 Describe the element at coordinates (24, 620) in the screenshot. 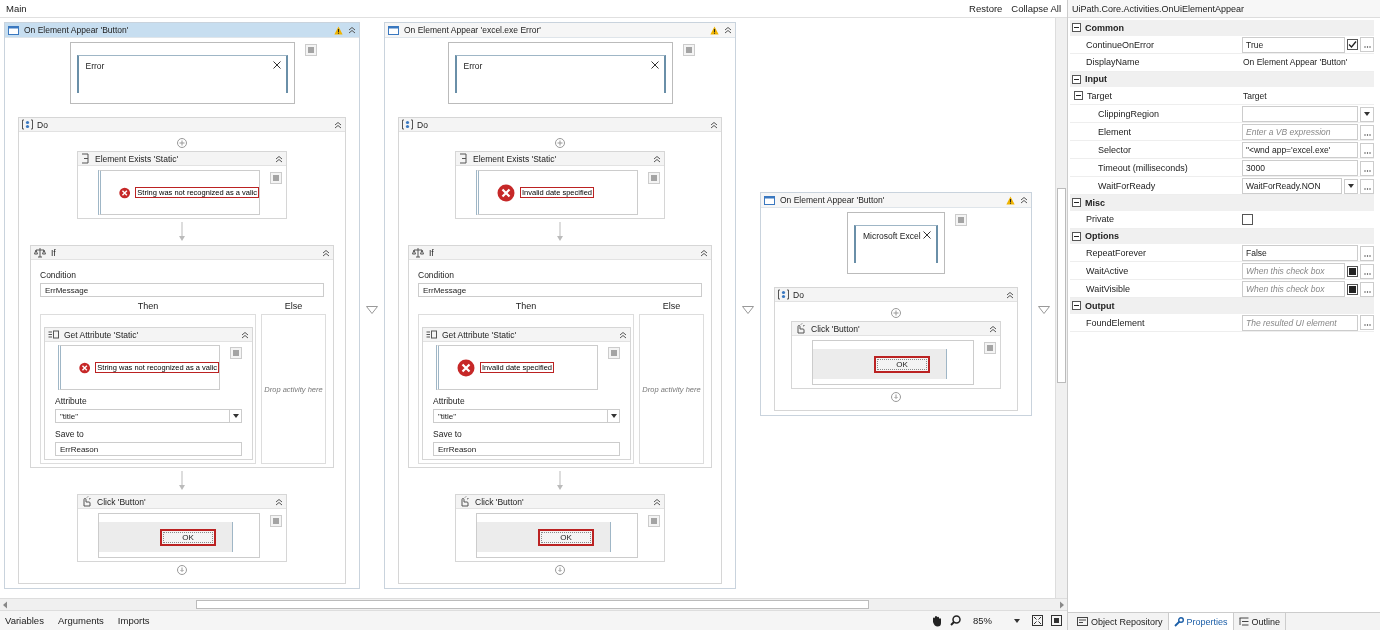

I see `bottom-tab: Variables` at that location.